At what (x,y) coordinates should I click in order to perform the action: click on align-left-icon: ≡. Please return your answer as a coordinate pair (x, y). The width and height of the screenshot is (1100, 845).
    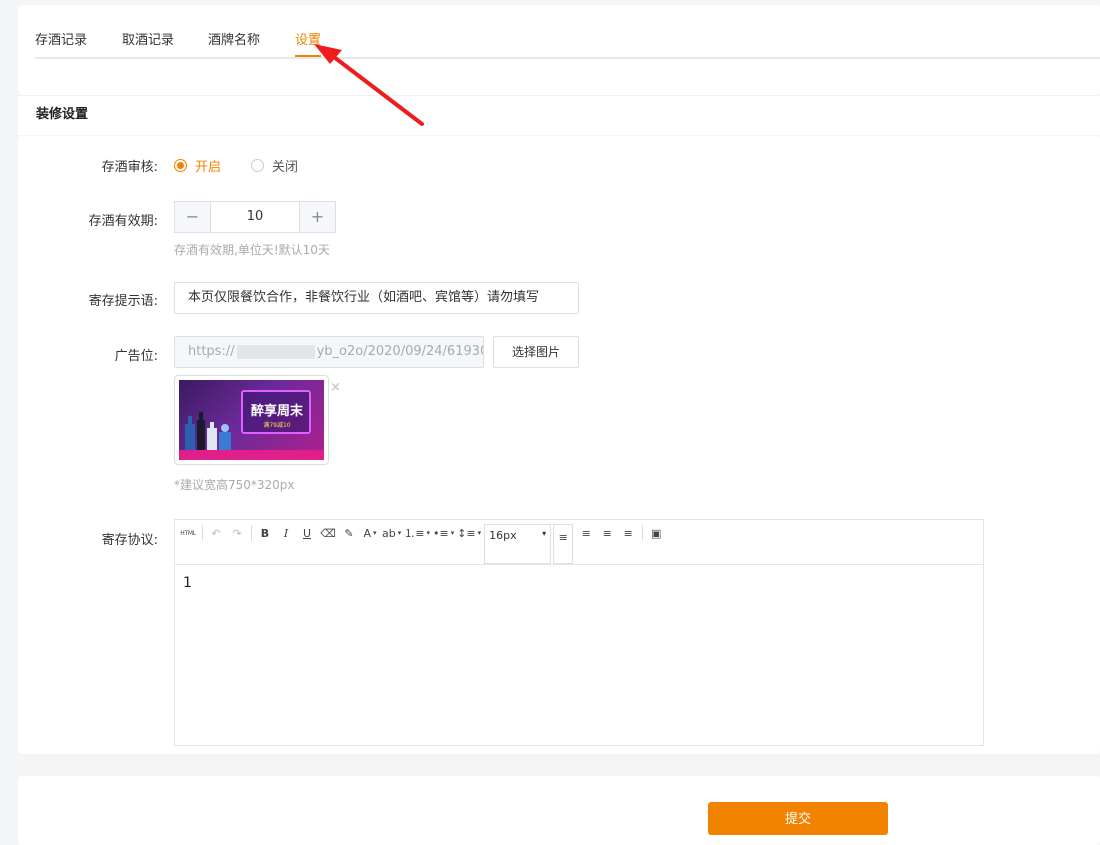
    Looking at the image, I should click on (563, 537).